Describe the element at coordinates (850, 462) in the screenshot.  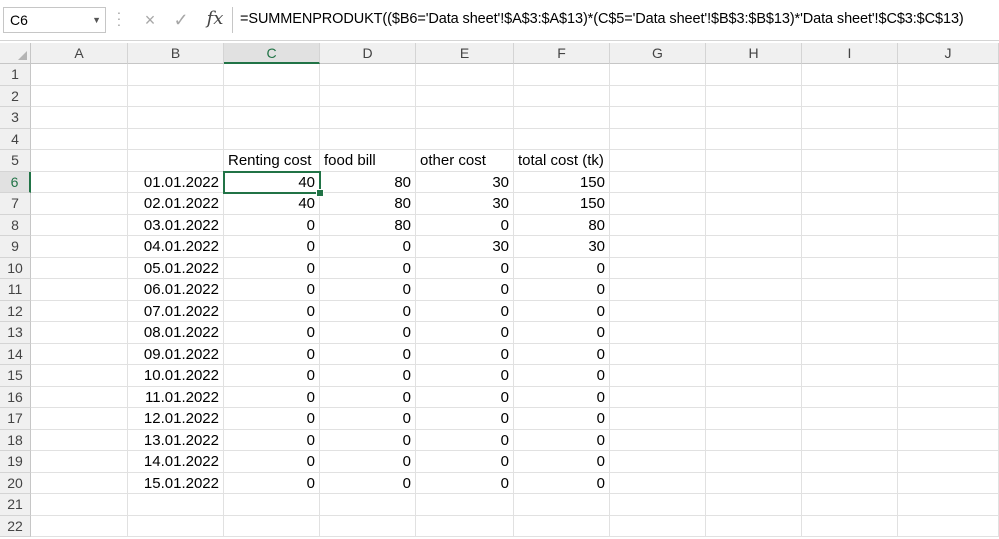
I see `cell-i19` at that location.